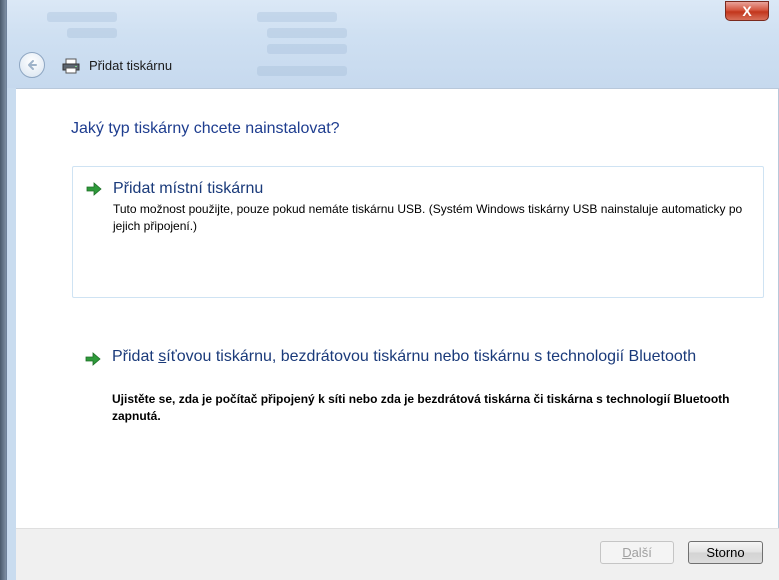  I want to click on next-button: Další, so click(637, 552).